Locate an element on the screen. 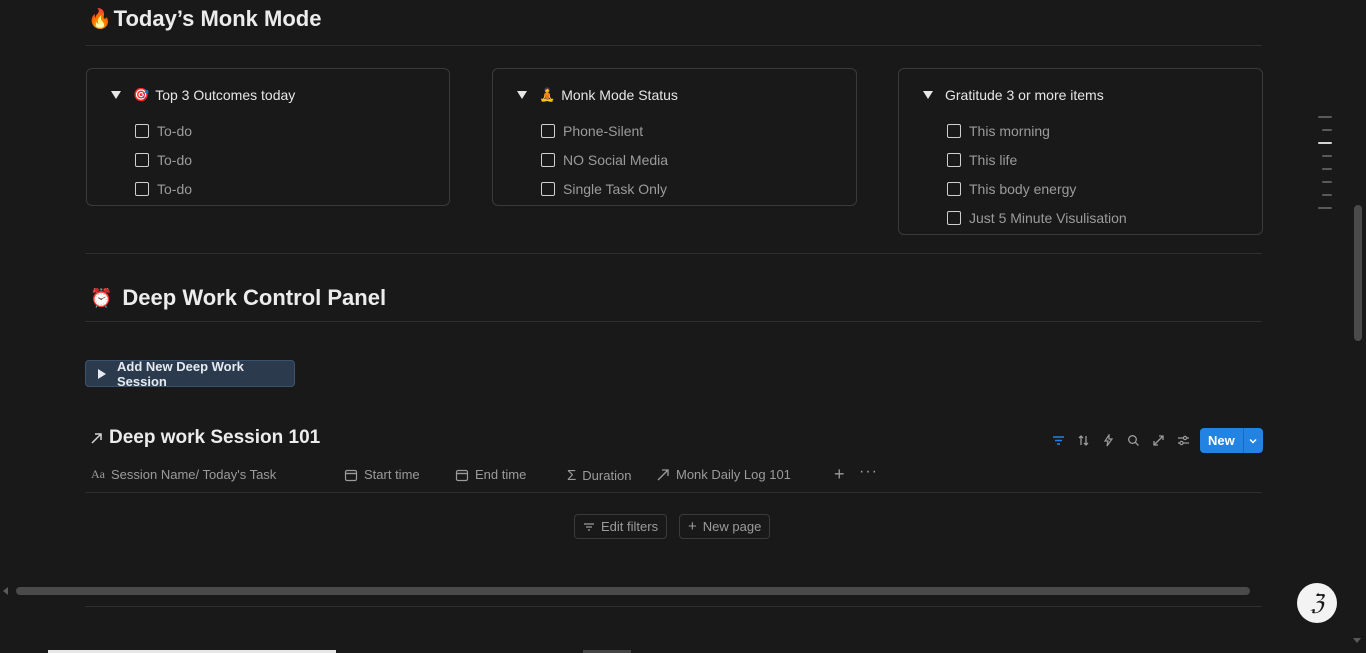  card-title: Top 3 Outcomes today is located at coordinates (225, 95).